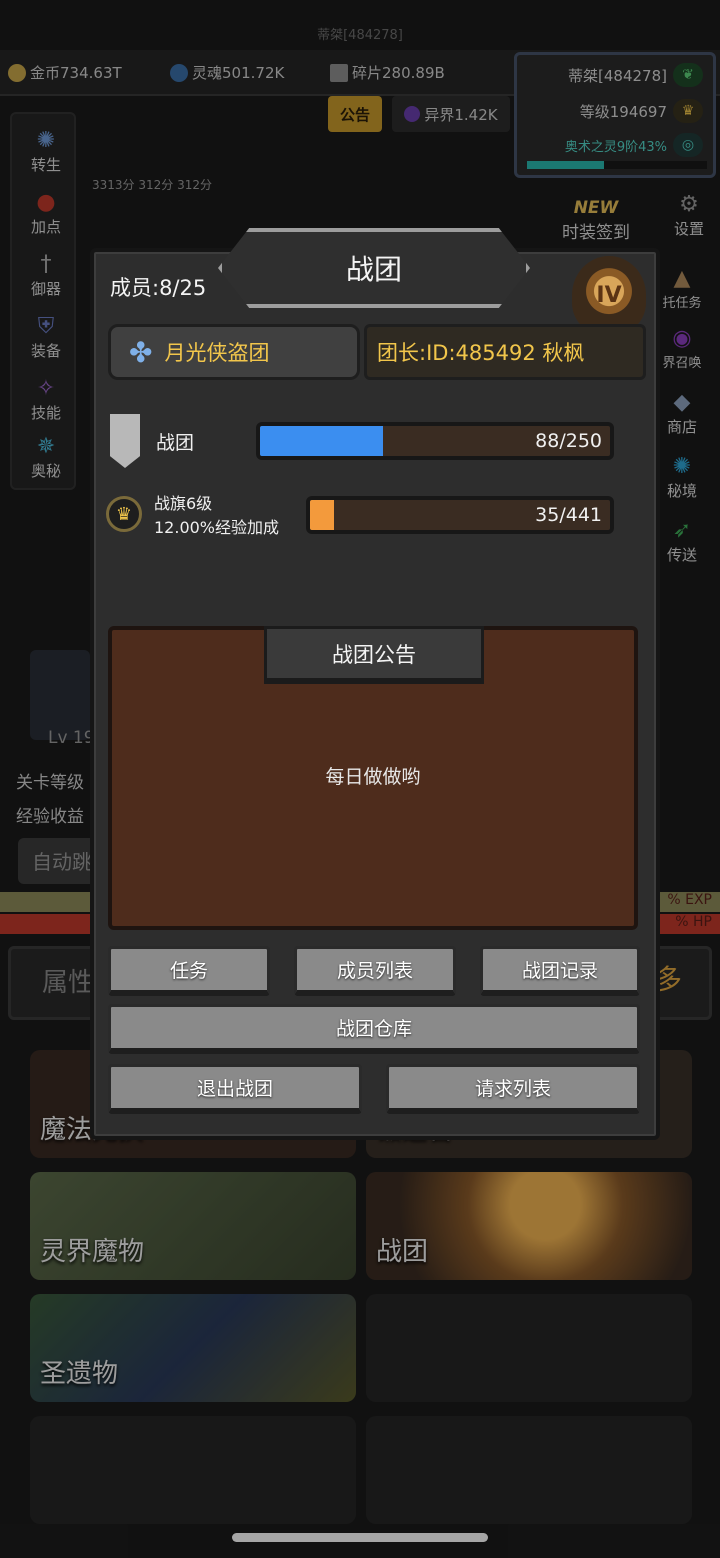 The width and height of the screenshot is (720, 1558). Describe the element at coordinates (216, 516) in the screenshot. I see `flag-info: 战旗6级 12.00%经验加成` at that location.